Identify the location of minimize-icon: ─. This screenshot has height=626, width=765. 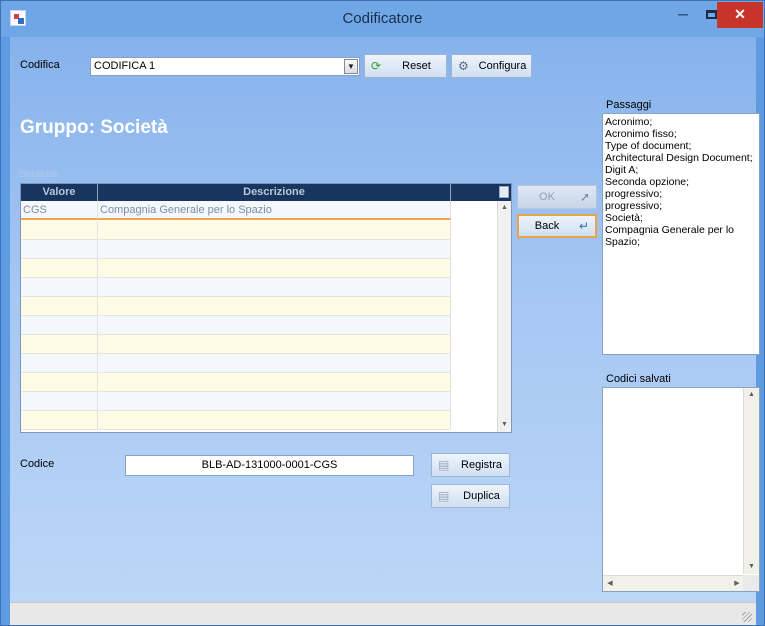
(683, 14).